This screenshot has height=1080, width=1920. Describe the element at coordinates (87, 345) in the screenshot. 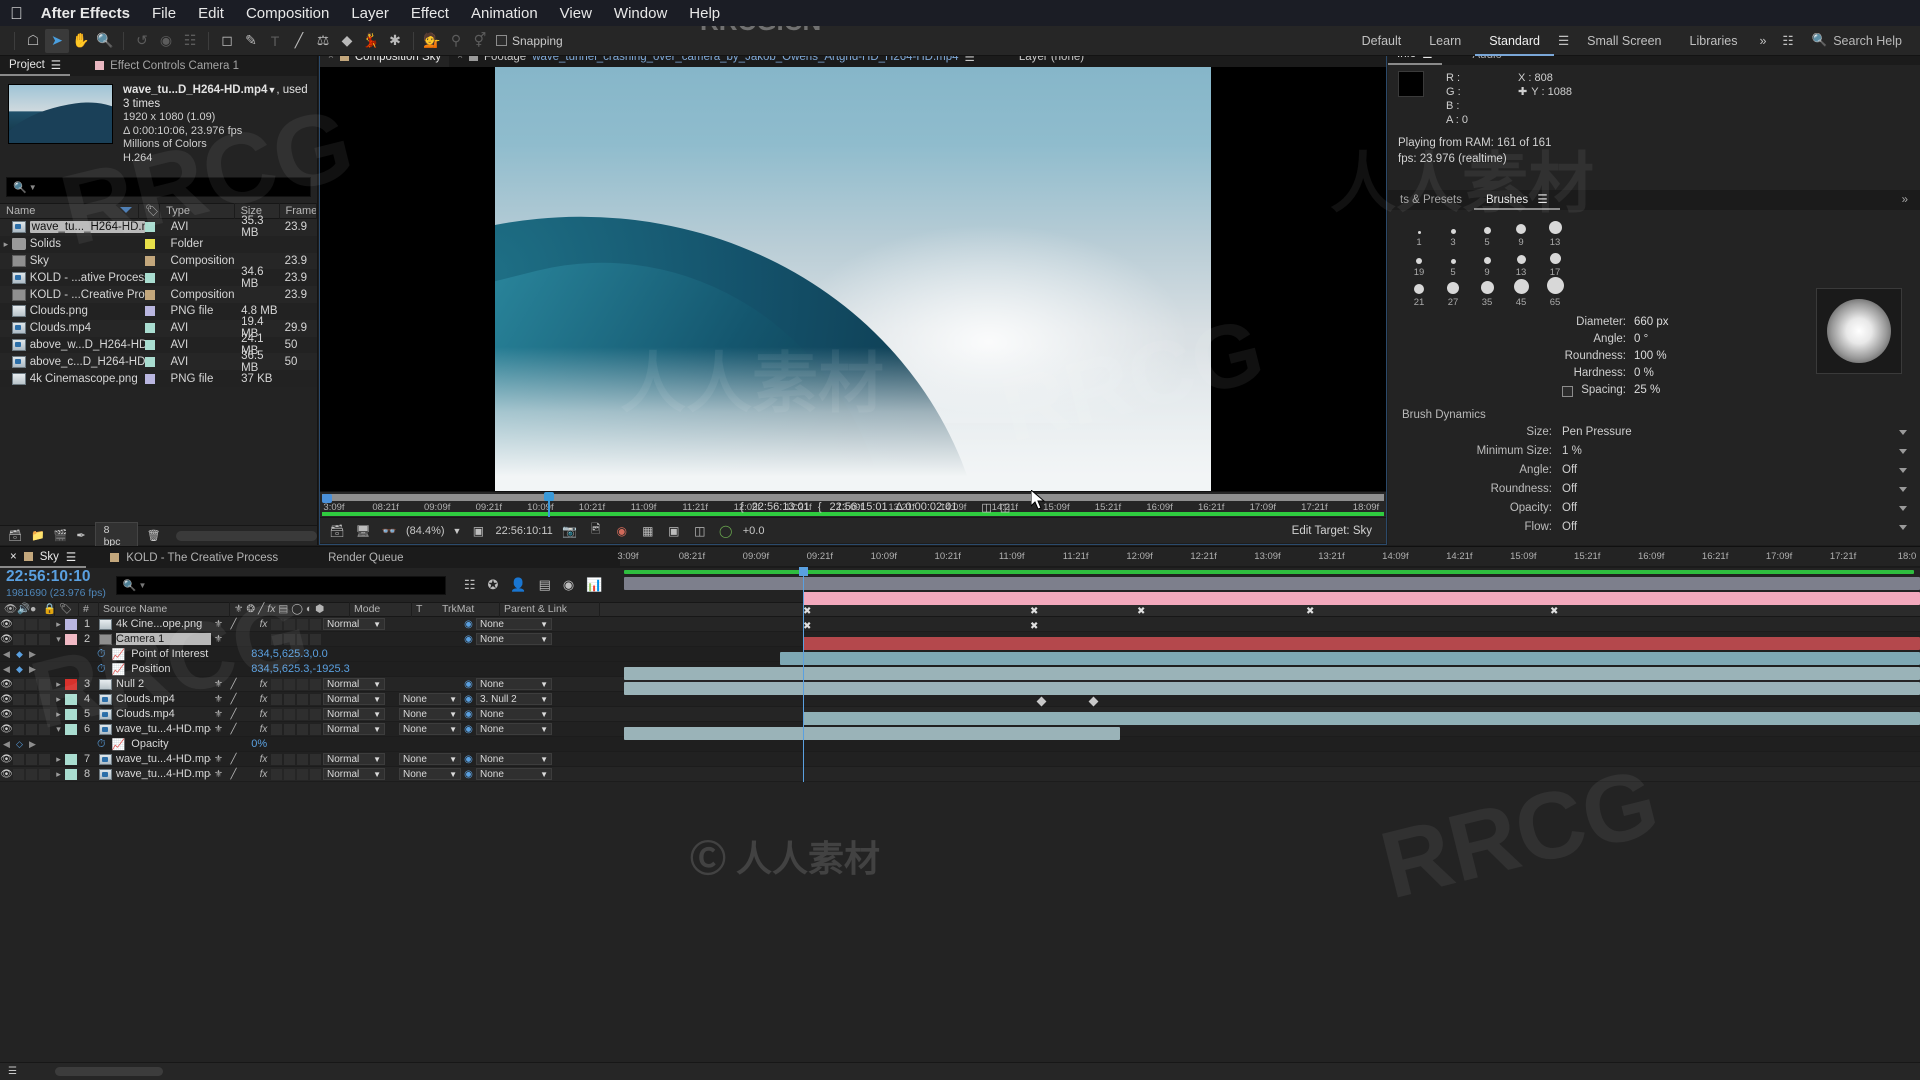

I see `project-row-name: above_w...D_H264-HD.mp4` at that location.